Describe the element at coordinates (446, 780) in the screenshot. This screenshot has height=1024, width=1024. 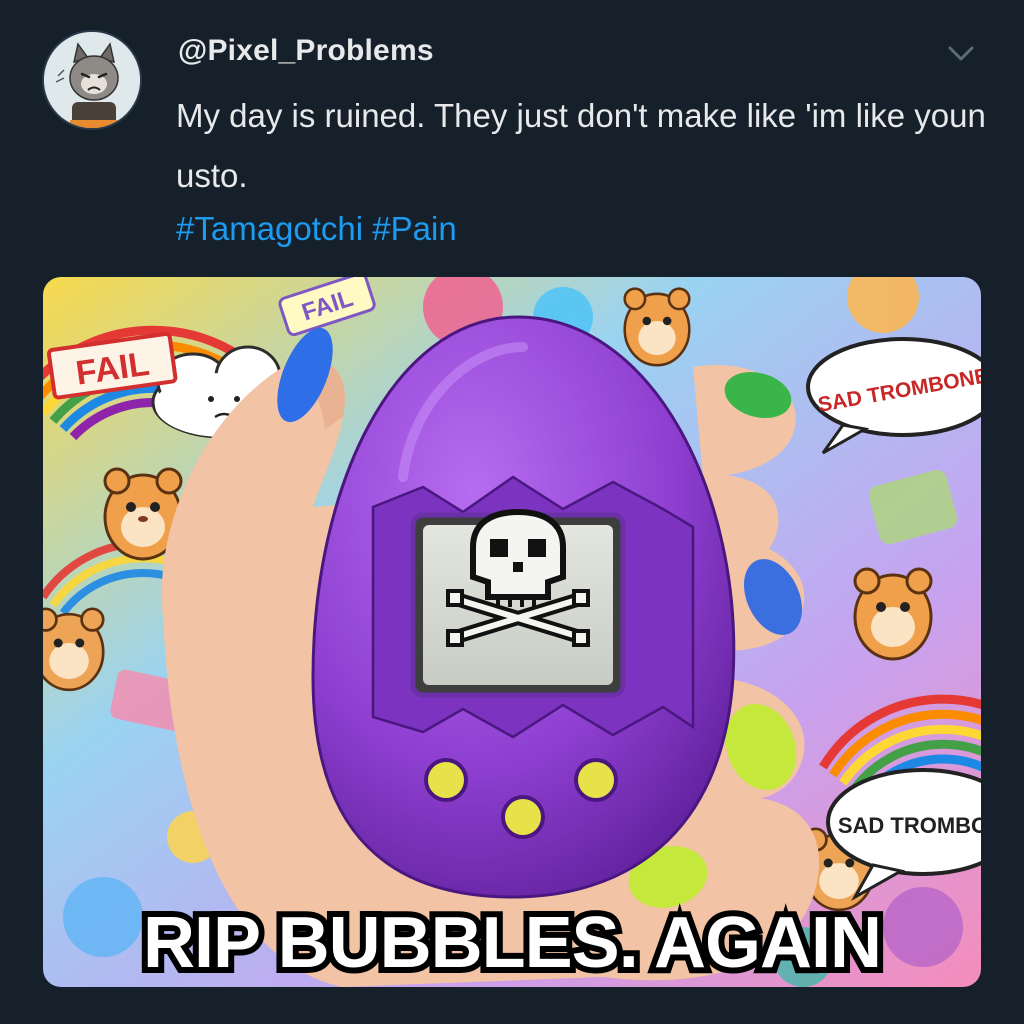
I see `device-button-left` at that location.